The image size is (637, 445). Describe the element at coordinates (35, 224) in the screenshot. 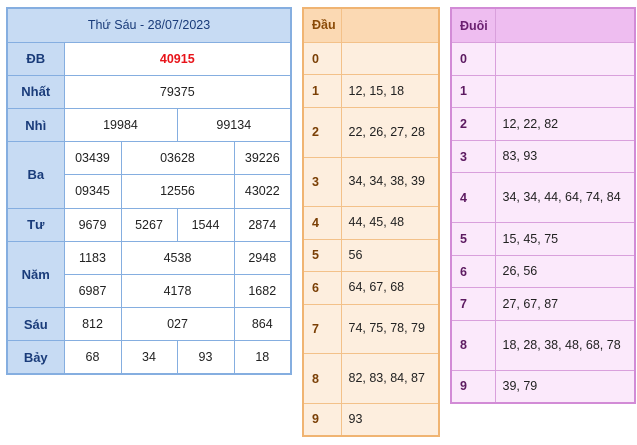

I see `prize-label-tu: Tư` at that location.